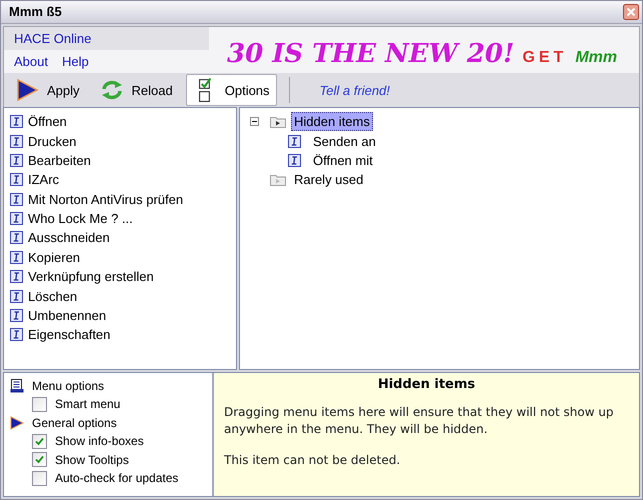  Describe the element at coordinates (545, 58) in the screenshot. I see `banner-get-text: GET` at that location.